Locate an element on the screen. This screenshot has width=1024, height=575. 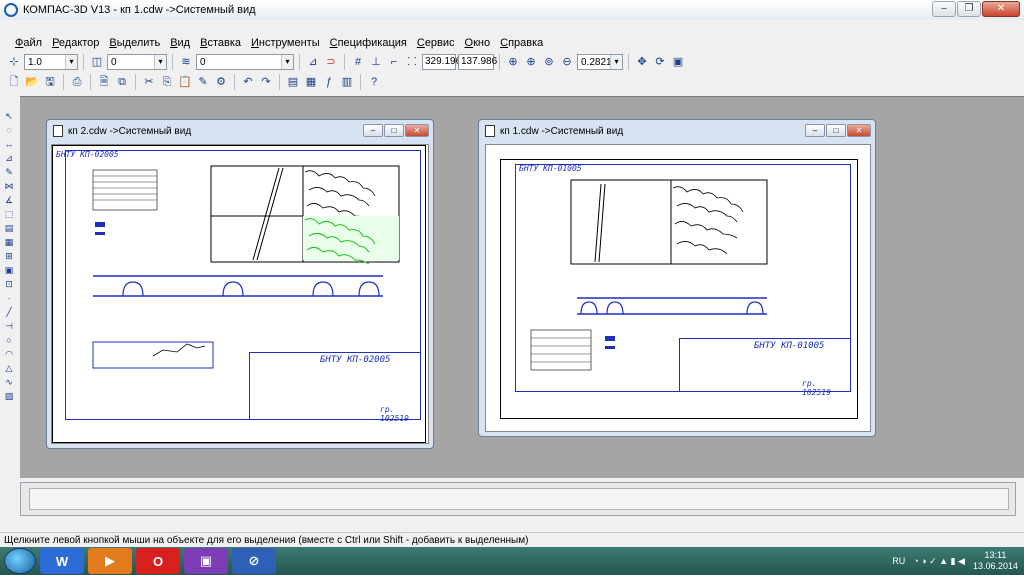
menu-spec: Спецификация is located at coordinates (368, 43).